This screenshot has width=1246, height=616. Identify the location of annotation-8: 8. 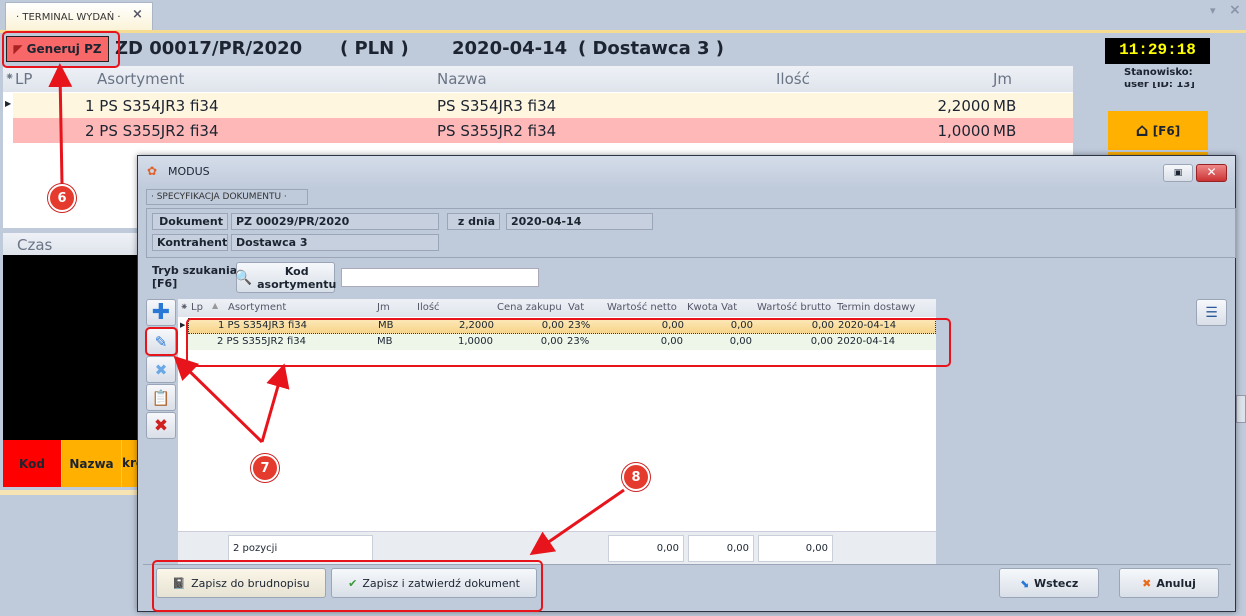
(636, 477).